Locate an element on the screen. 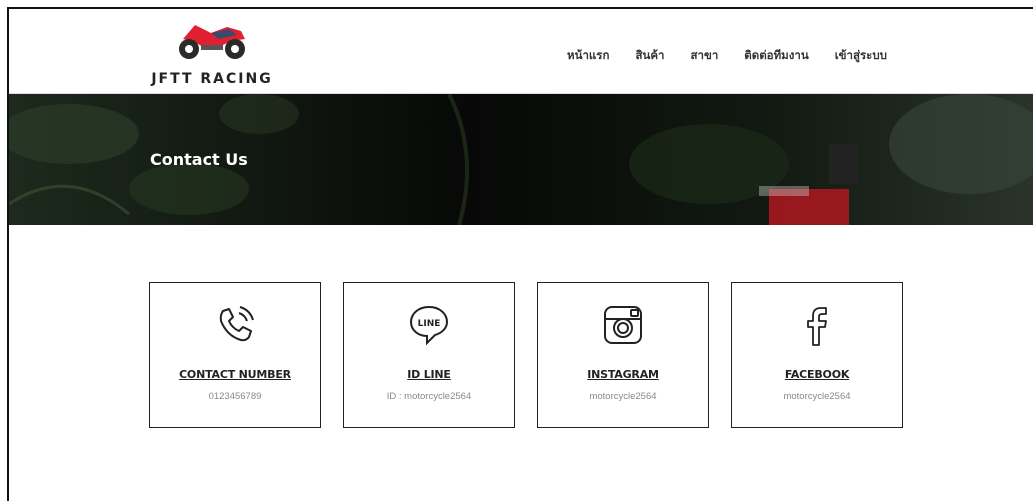 The width and height of the screenshot is (1033, 501). contact-card-phone: CONTACT NUMBER 0123456789 is located at coordinates (235, 355).